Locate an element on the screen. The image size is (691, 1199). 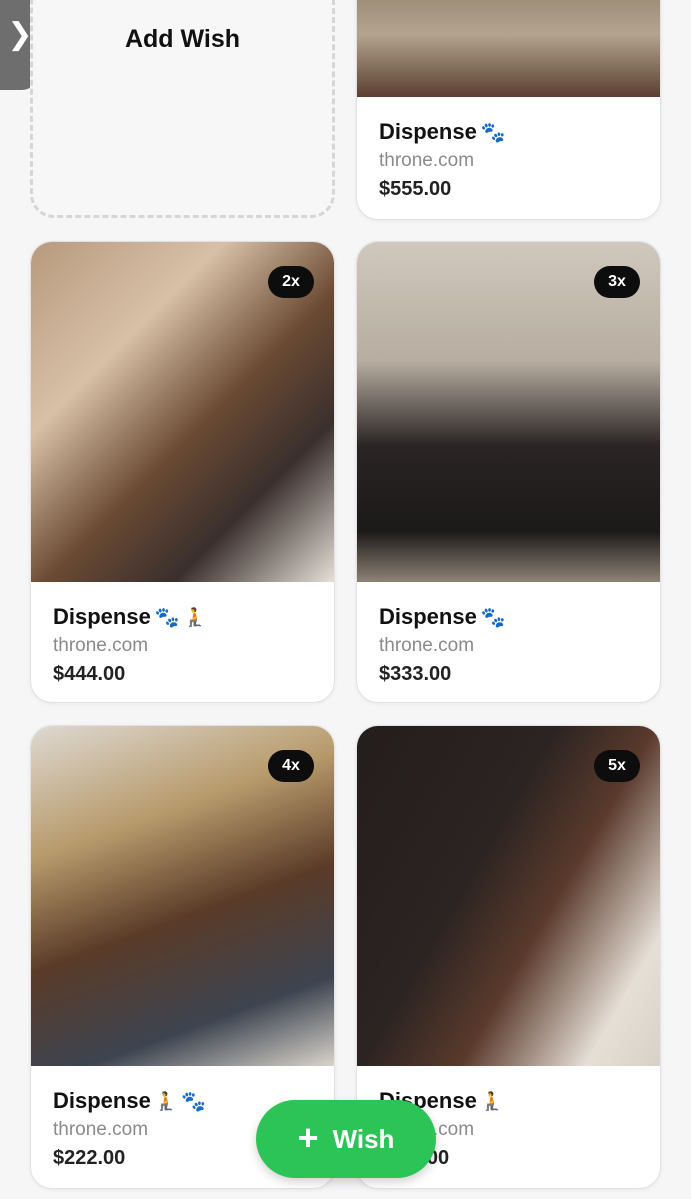
add-wish-button: + Wish is located at coordinates (346, 1139).